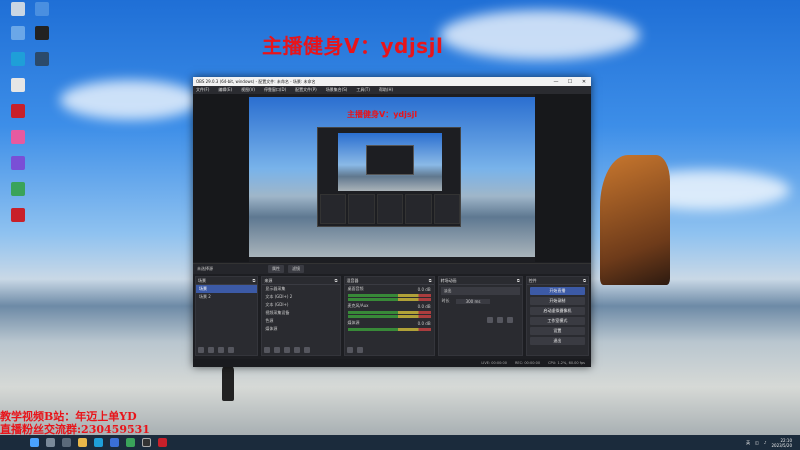 Image resolution: width=800 pixels, height=450 pixels. Describe the element at coordinates (473, 301) in the screenshot. I see `duration-input: 300 ms` at that location.